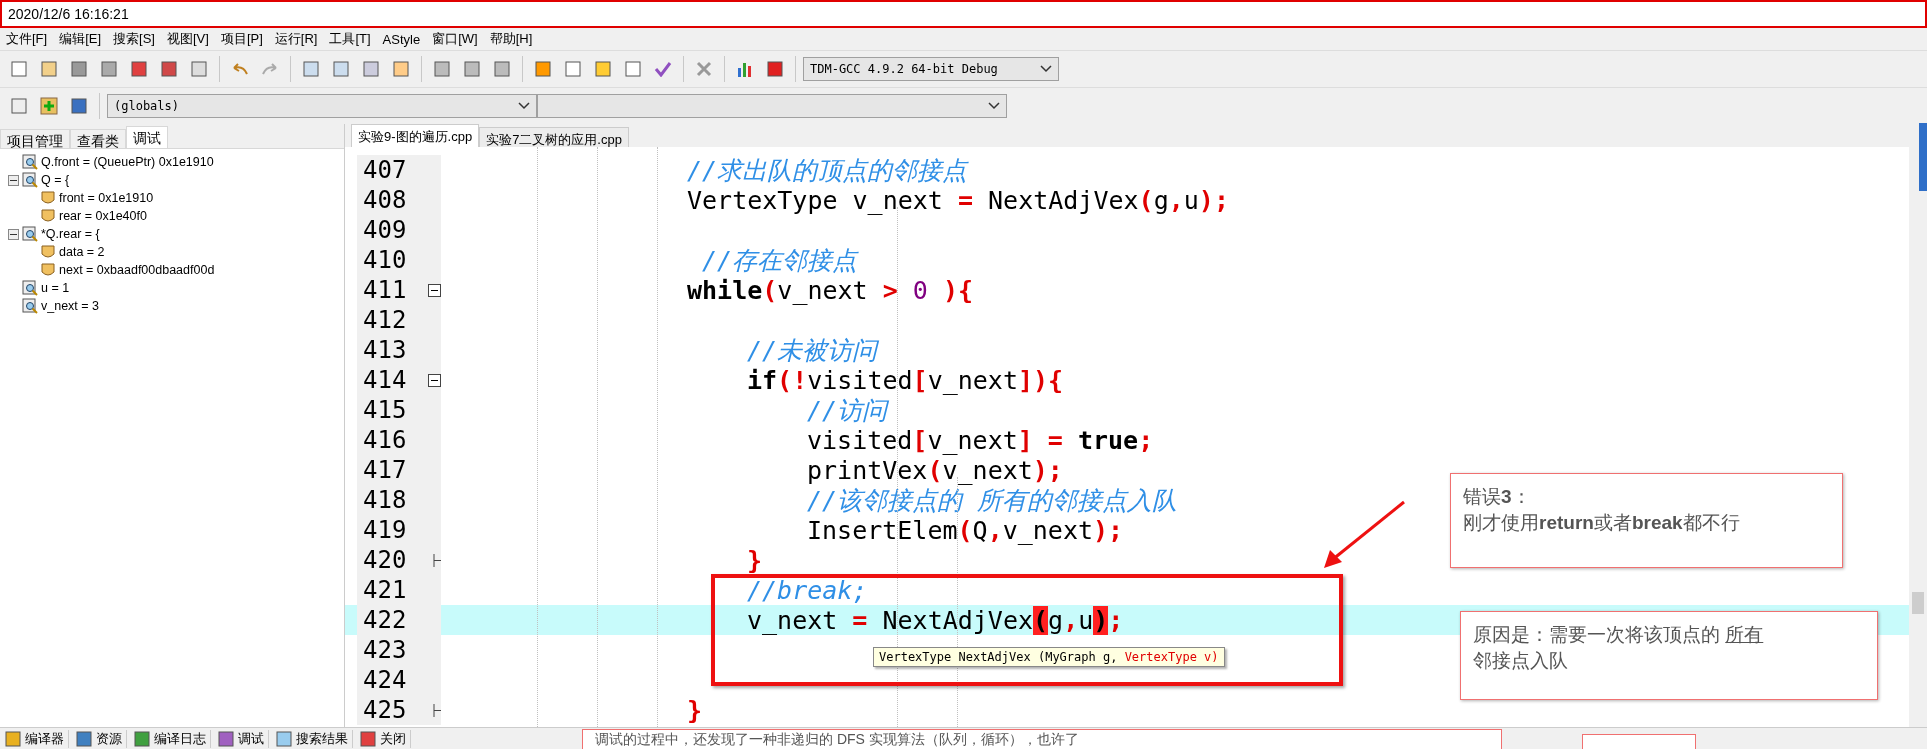  I want to click on panel-tab: 调试, so click(147, 137).